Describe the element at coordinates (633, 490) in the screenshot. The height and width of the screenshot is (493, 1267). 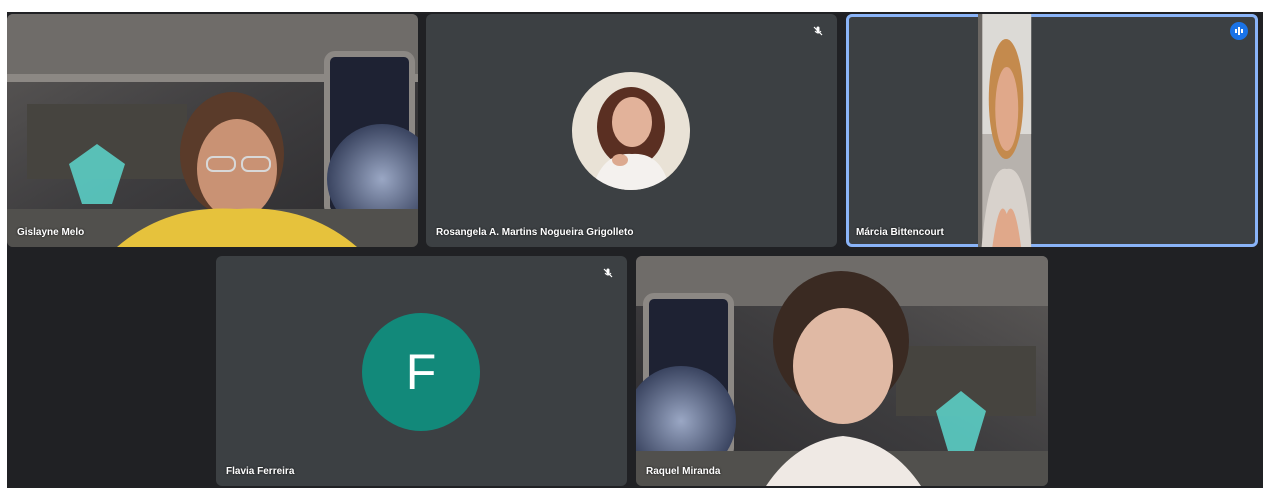
I see `frame-border-bottom` at that location.